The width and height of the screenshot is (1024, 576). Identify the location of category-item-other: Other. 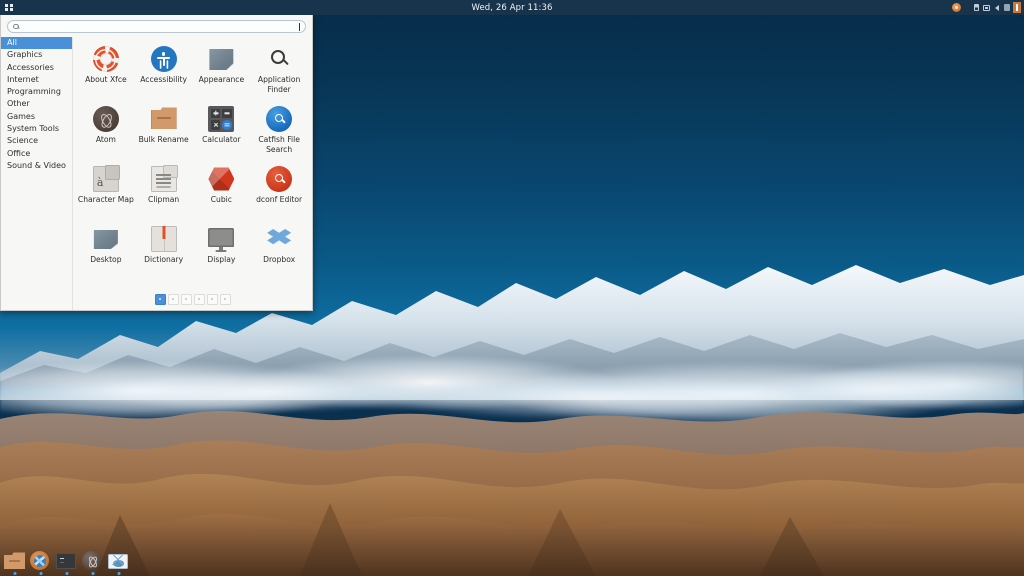
(36, 104).